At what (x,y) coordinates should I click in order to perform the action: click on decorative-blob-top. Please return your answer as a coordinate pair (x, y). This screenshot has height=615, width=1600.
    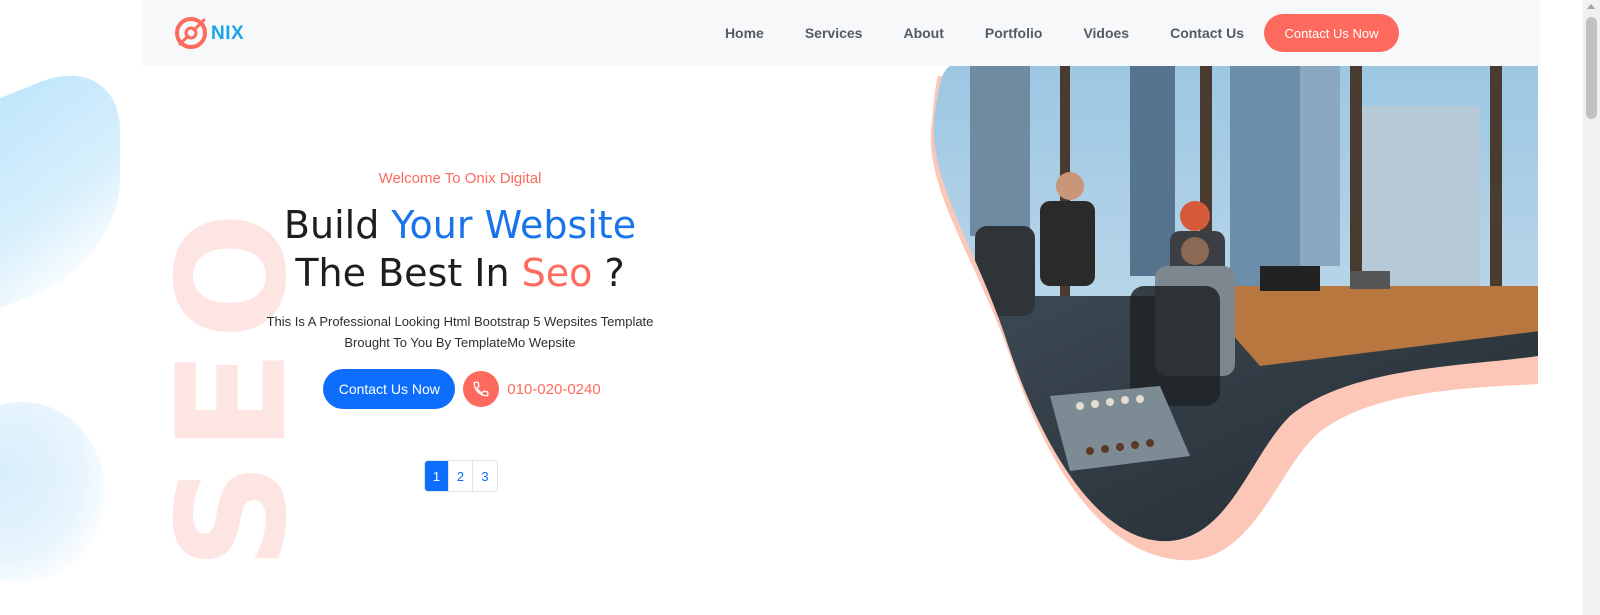
    Looking at the image, I should click on (60, 187).